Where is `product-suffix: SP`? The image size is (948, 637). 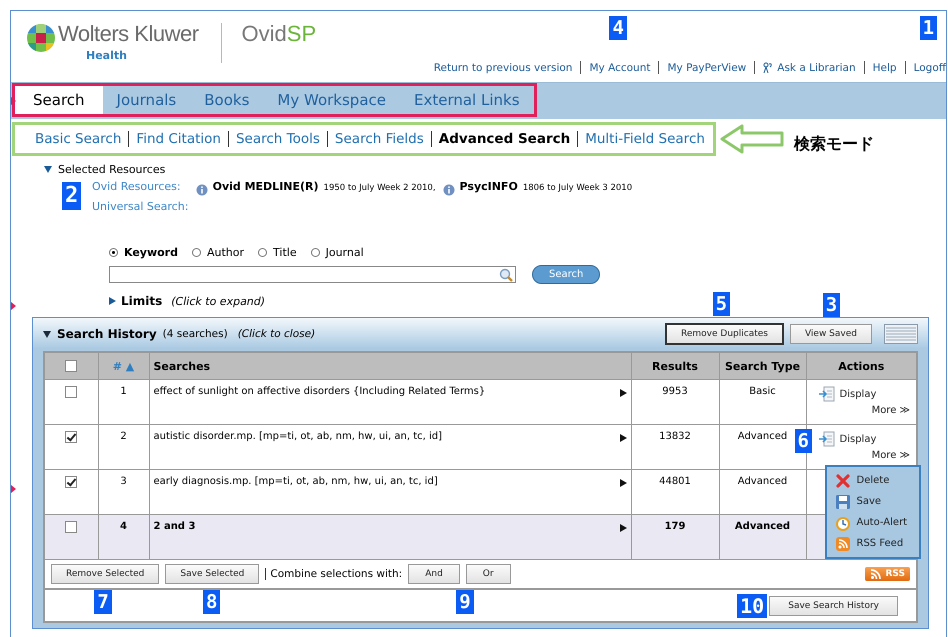 product-suffix: SP is located at coordinates (301, 34).